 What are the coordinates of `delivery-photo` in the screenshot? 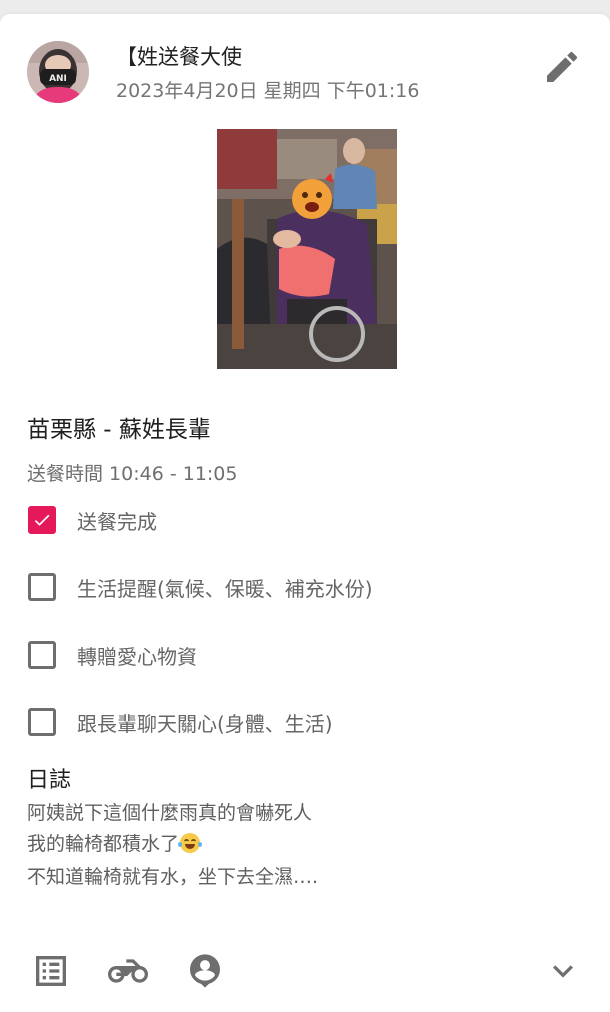 It's located at (307, 249).